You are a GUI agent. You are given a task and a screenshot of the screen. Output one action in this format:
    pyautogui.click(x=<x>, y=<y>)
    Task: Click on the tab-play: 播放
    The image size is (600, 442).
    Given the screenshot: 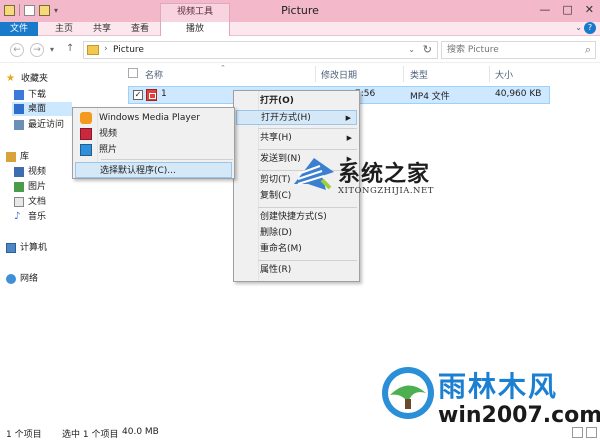 What is the action you would take?
    pyautogui.click(x=195, y=29)
    